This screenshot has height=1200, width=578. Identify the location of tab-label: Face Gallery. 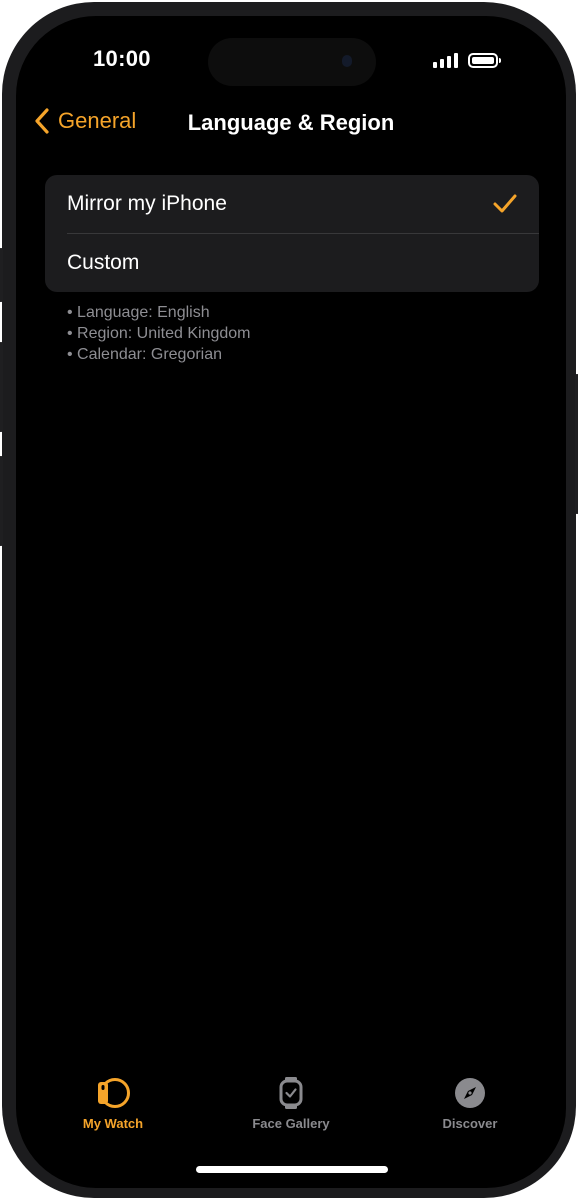
(291, 1123).